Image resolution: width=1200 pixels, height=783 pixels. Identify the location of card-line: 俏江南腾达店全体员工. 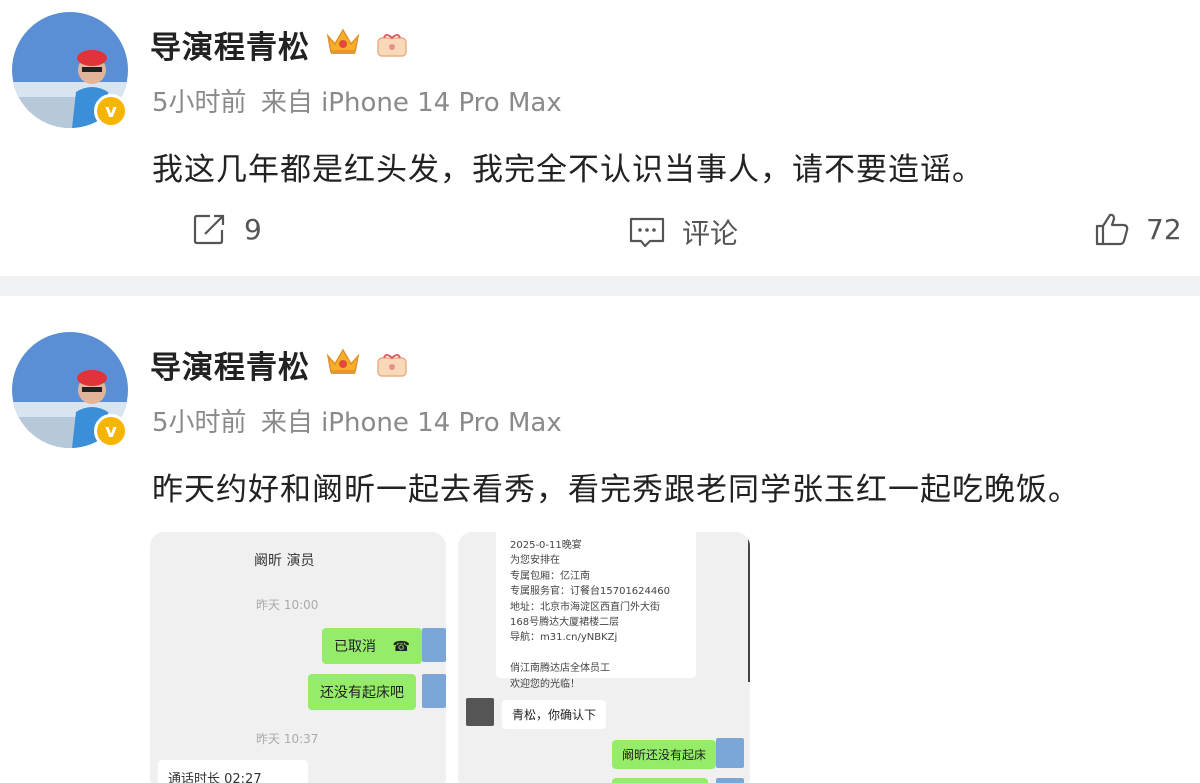
(560, 669).